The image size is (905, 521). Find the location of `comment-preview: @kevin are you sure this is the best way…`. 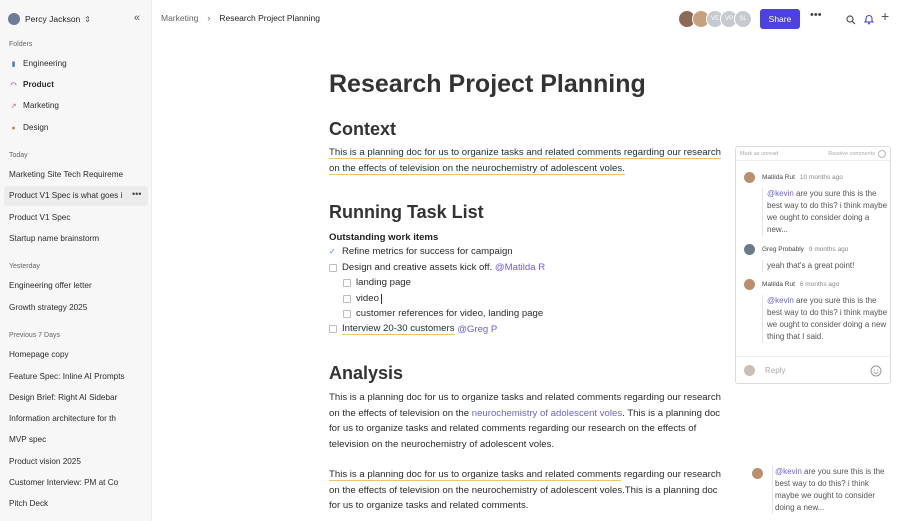

comment-preview: @kevin are you sure this is the best way… is located at coordinates (822, 490).